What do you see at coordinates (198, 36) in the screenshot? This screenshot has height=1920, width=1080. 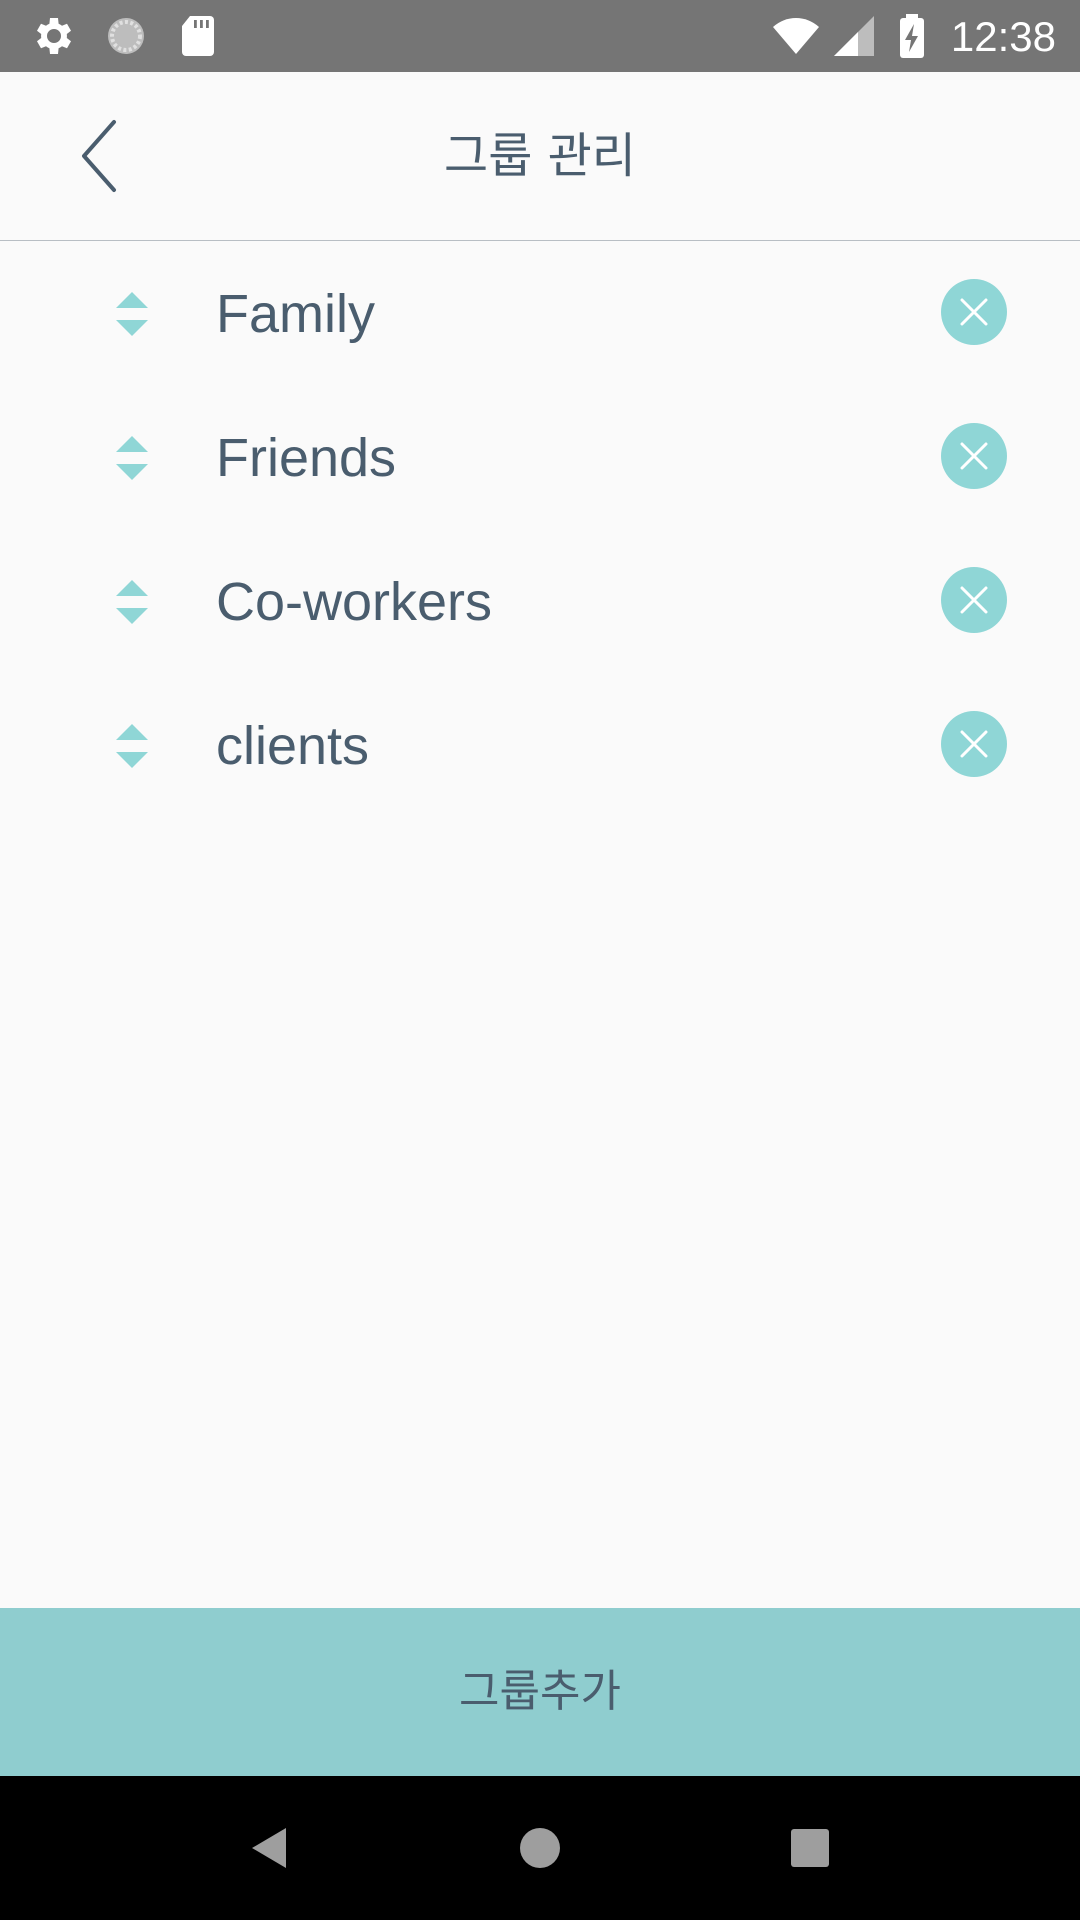 I see `sd-card-icon` at bounding box center [198, 36].